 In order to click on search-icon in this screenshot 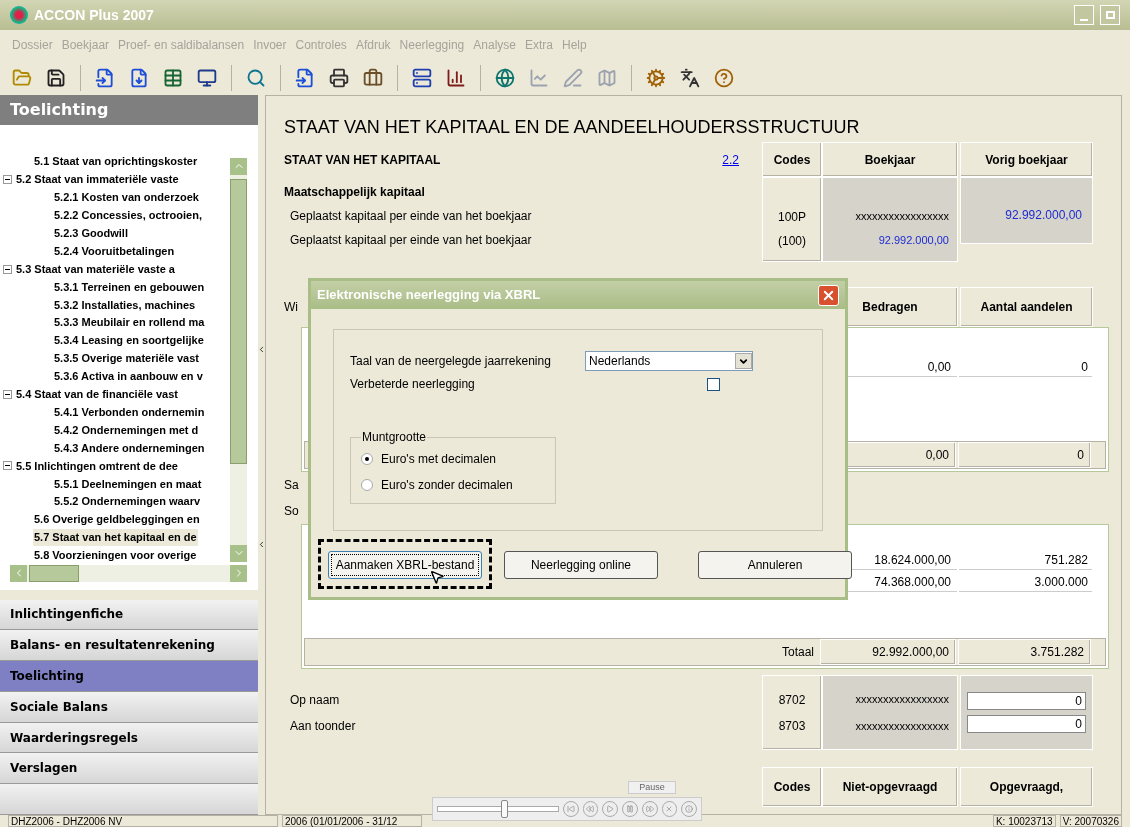, I will do `click(256, 77)`.